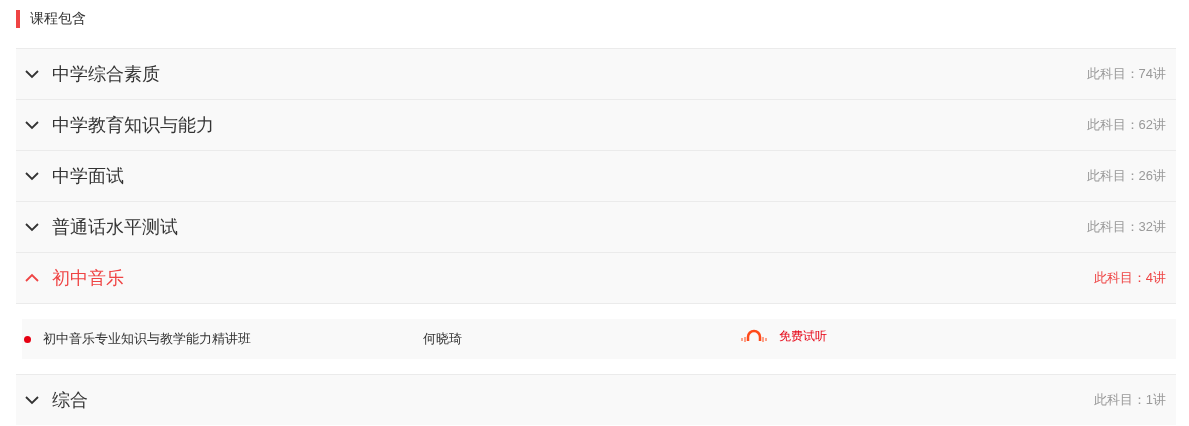 The image size is (1189, 426). What do you see at coordinates (596, 73) in the screenshot?
I see `subject-row: 中学综合素质 此科目：74讲` at bounding box center [596, 73].